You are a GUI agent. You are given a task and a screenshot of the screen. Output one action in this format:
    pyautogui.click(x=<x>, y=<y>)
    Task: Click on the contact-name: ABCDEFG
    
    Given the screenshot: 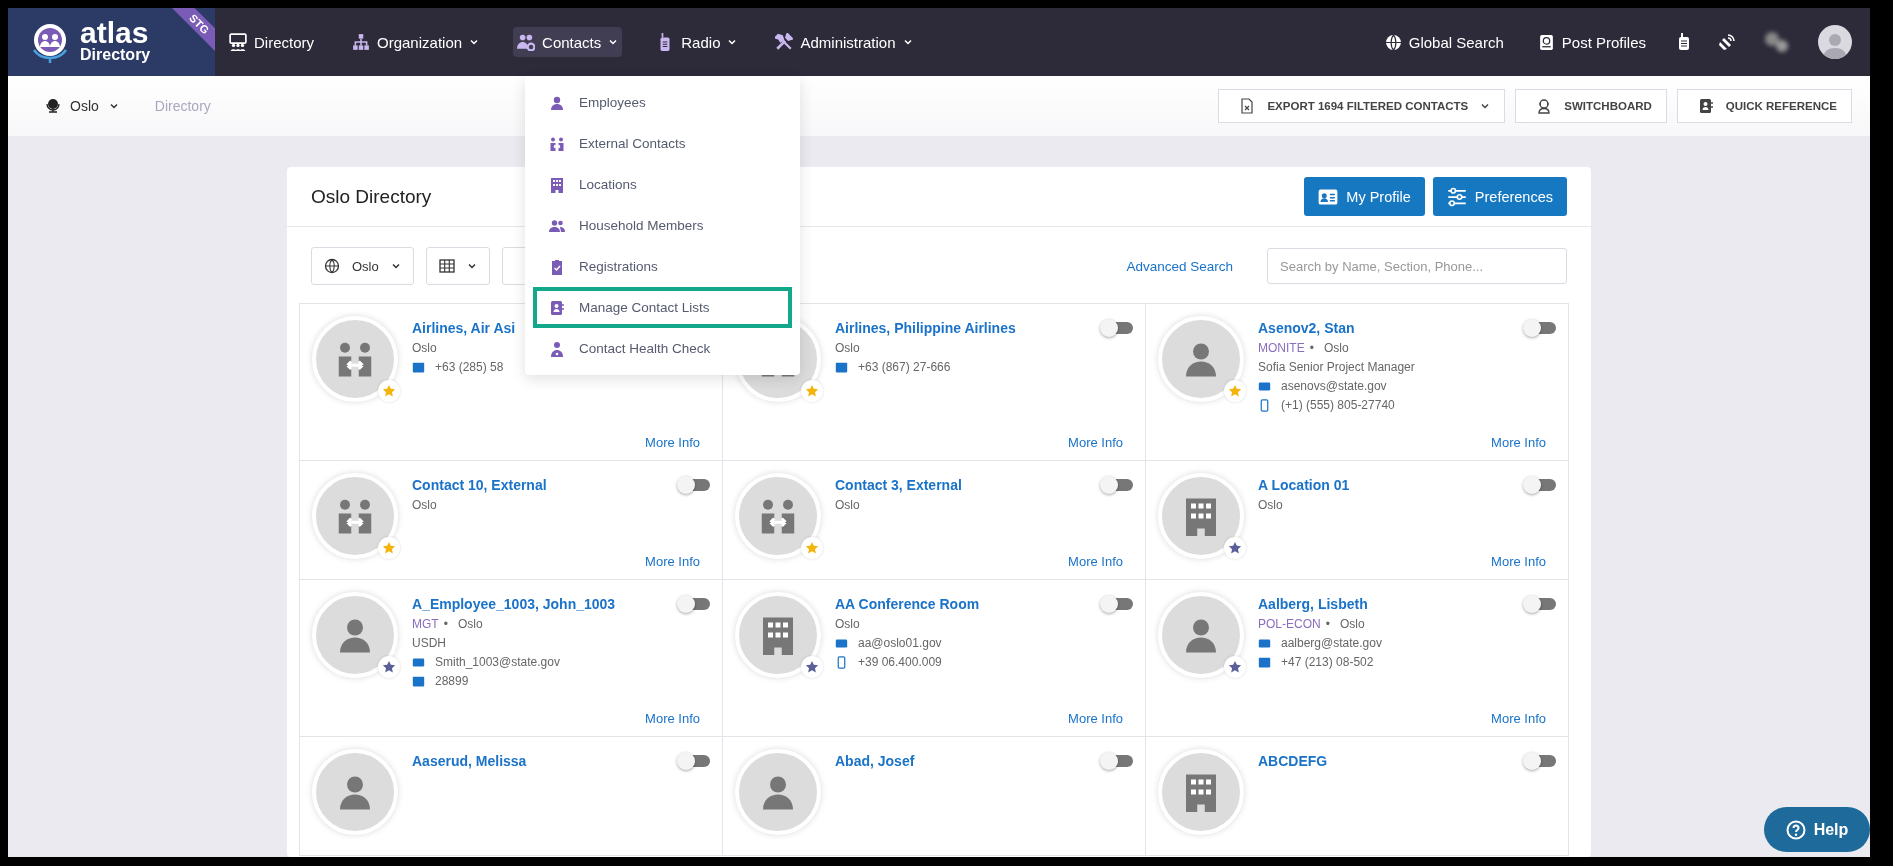 What is the action you would take?
    pyautogui.click(x=1293, y=761)
    